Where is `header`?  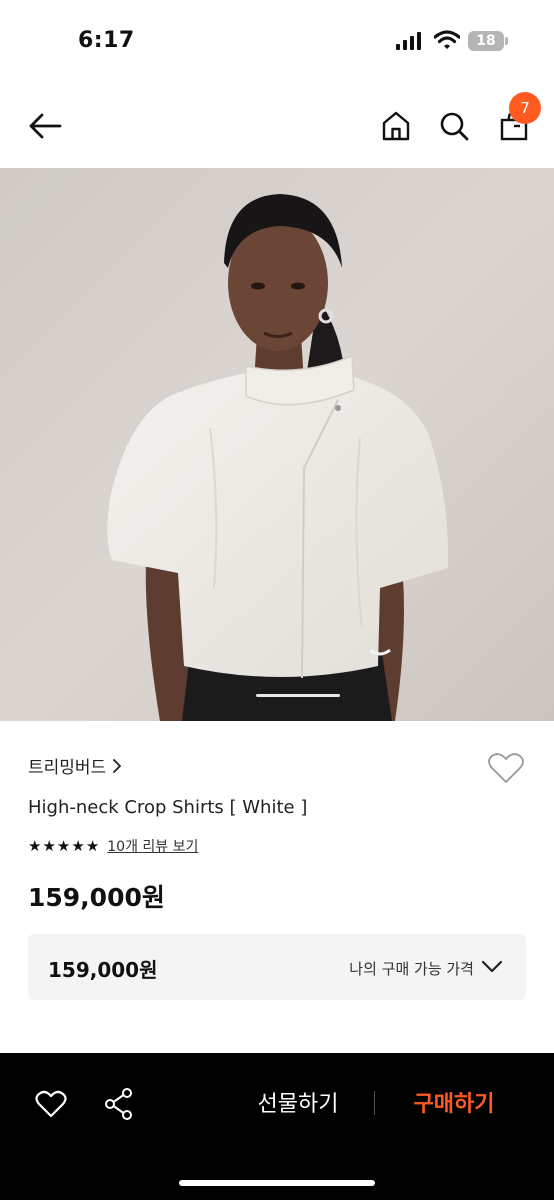 header is located at coordinates (277, 126).